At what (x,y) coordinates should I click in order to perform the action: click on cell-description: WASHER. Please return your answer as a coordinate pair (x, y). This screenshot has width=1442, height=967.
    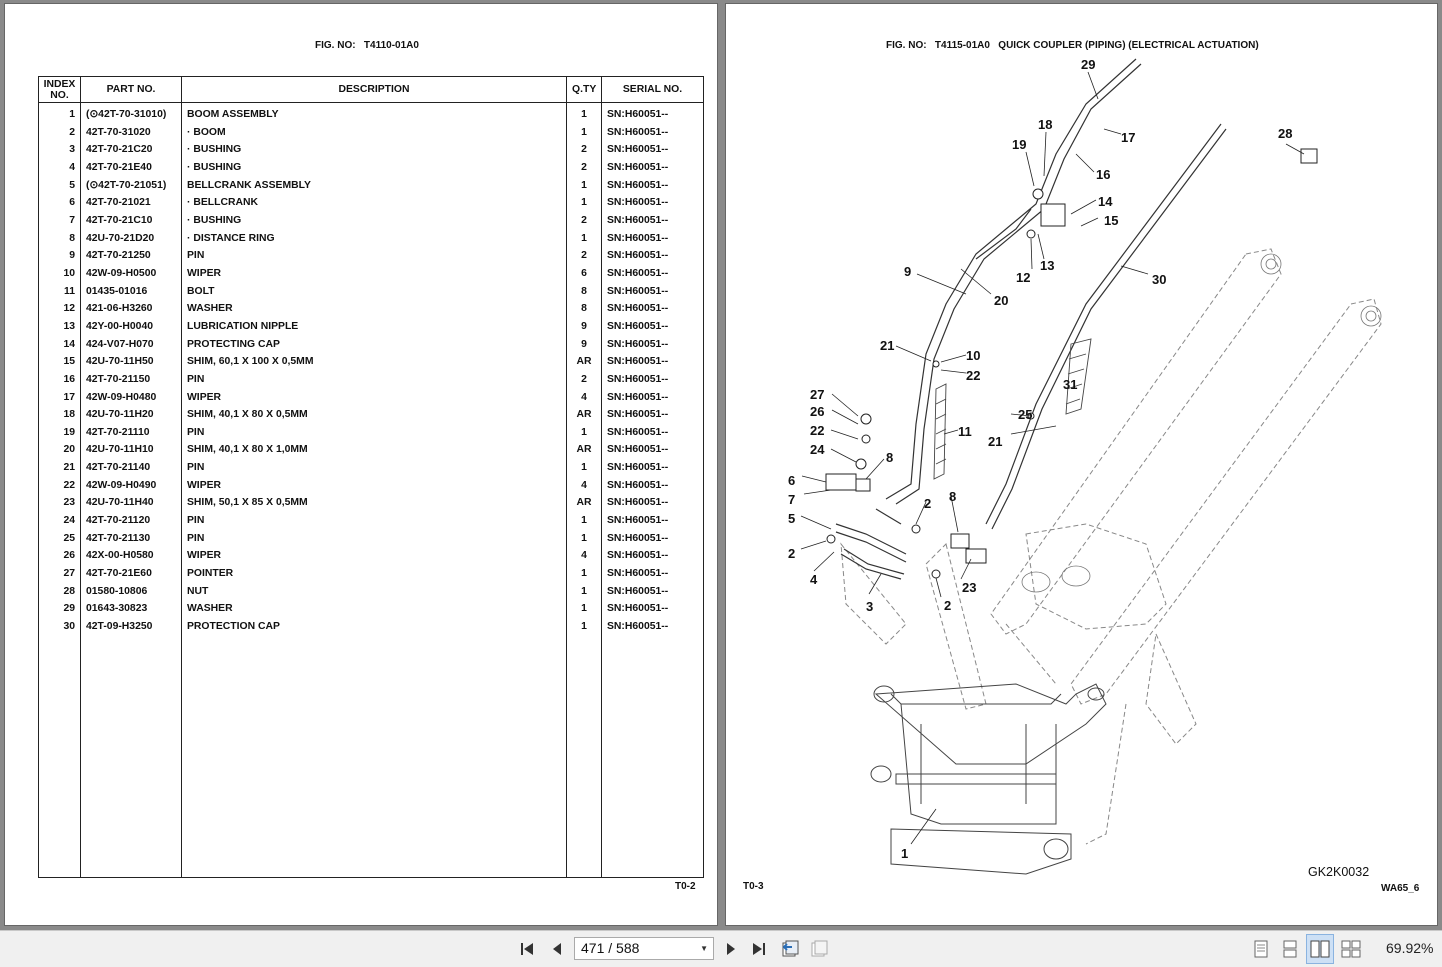
    Looking at the image, I should click on (374, 309).